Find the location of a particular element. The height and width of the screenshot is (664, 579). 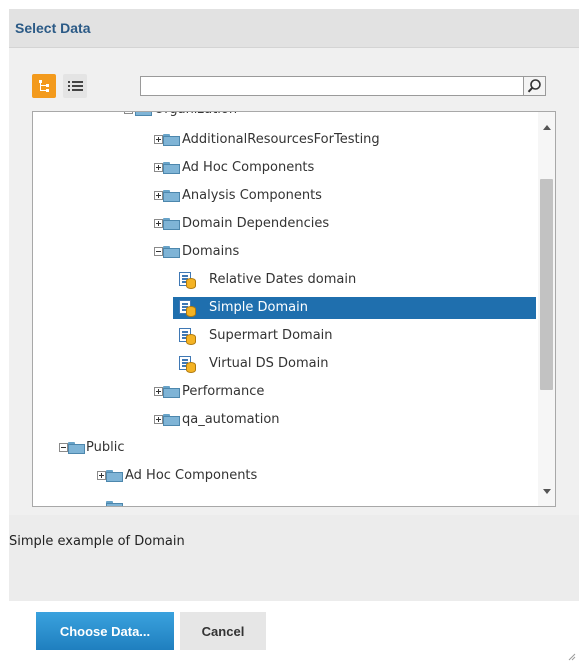

list-view-button is located at coordinates (75, 86).